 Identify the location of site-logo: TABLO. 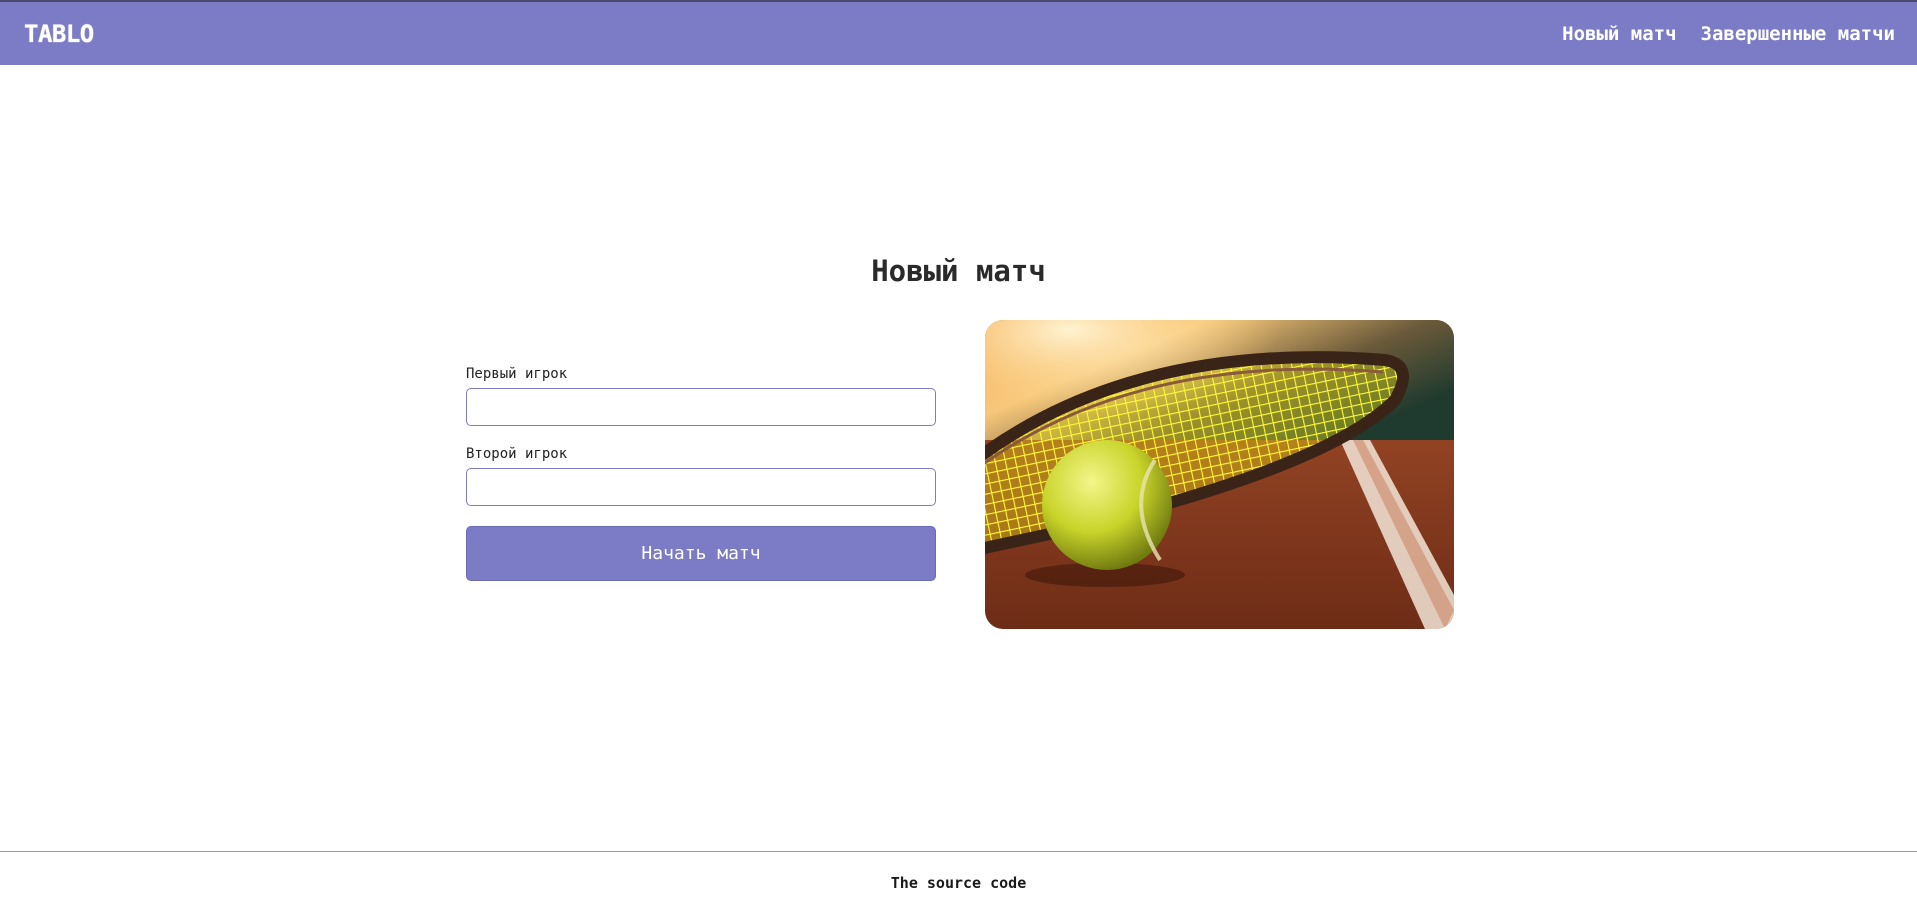
(59, 34).